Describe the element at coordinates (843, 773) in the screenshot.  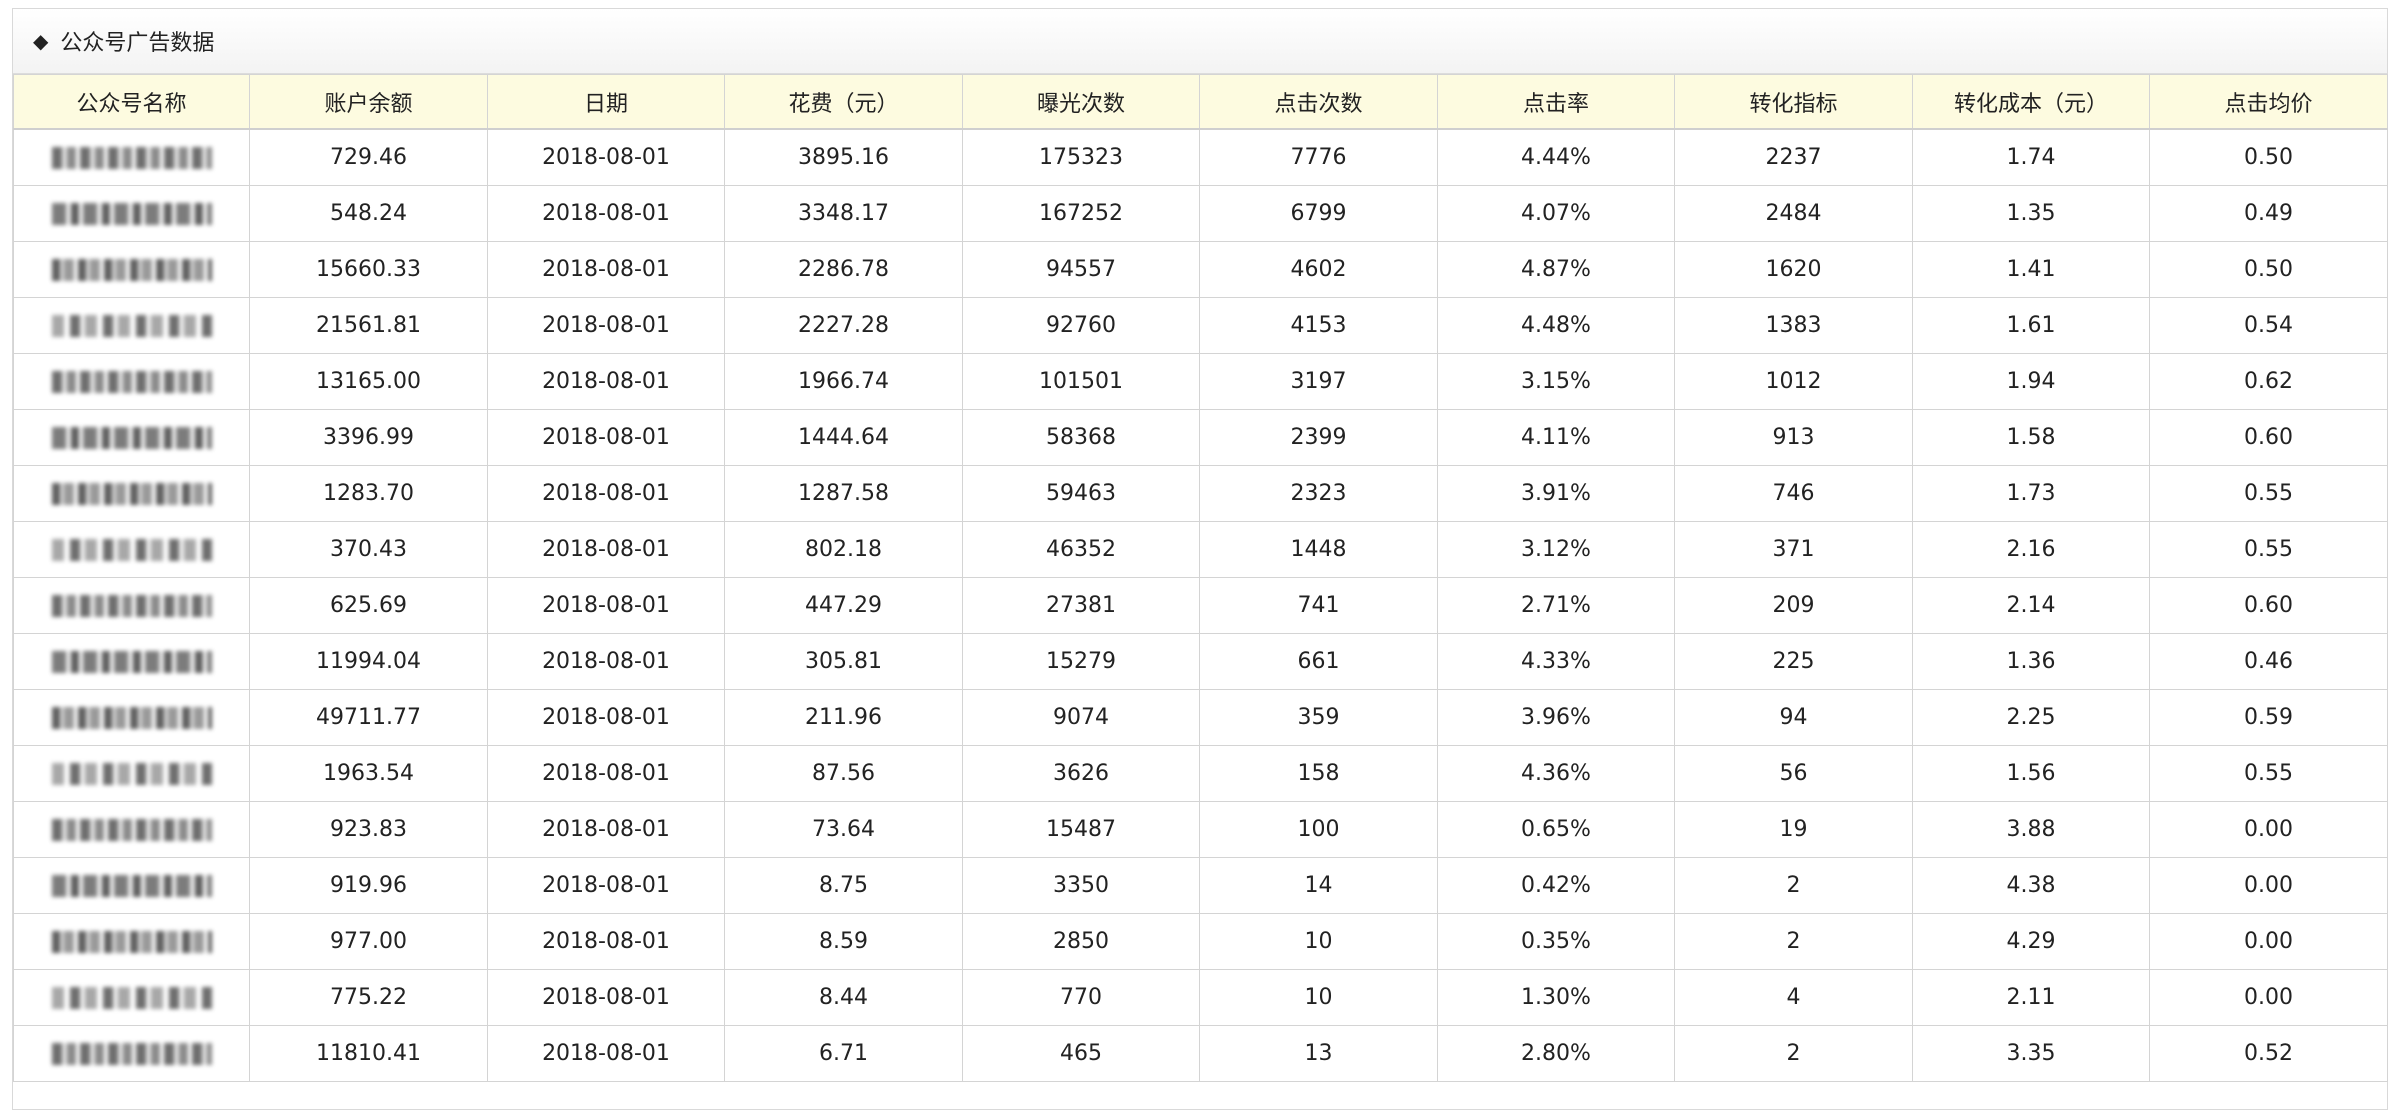
I see `cell-spend: 87.56` at that location.